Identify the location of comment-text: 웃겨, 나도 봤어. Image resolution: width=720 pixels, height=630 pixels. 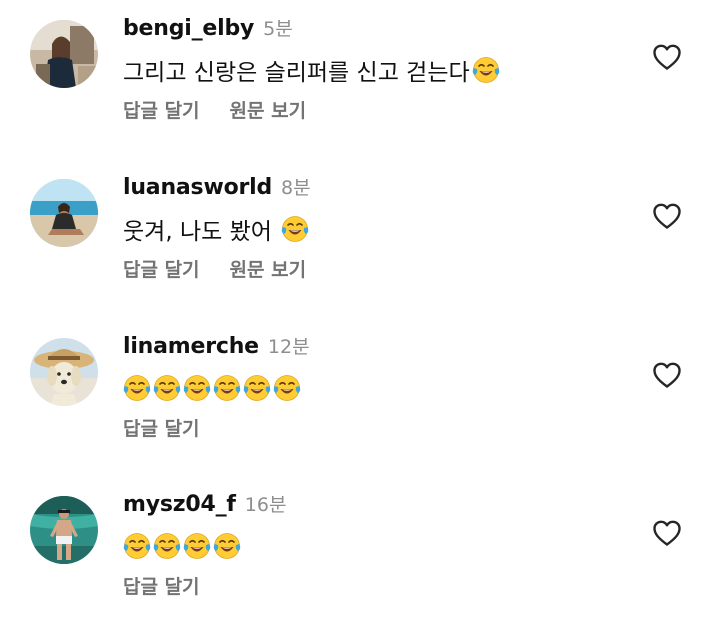
(216, 229).